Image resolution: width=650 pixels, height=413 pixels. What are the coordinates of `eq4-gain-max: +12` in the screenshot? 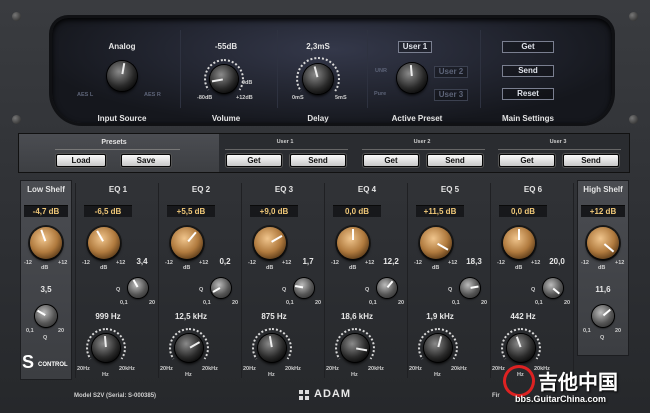 It's located at (370, 263).